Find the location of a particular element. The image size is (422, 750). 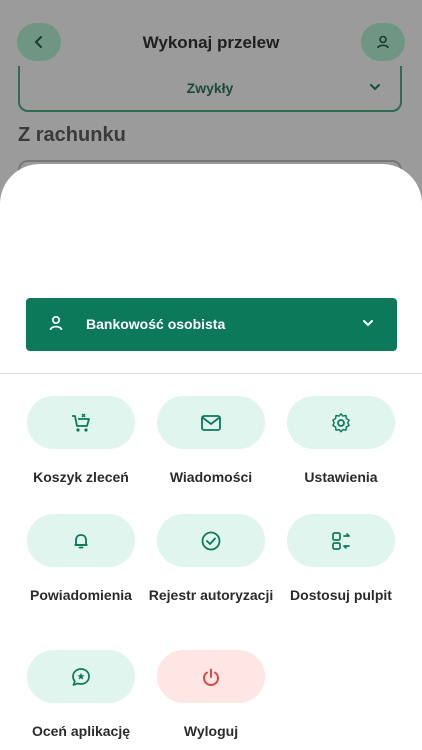

envelope-icon is located at coordinates (211, 422).